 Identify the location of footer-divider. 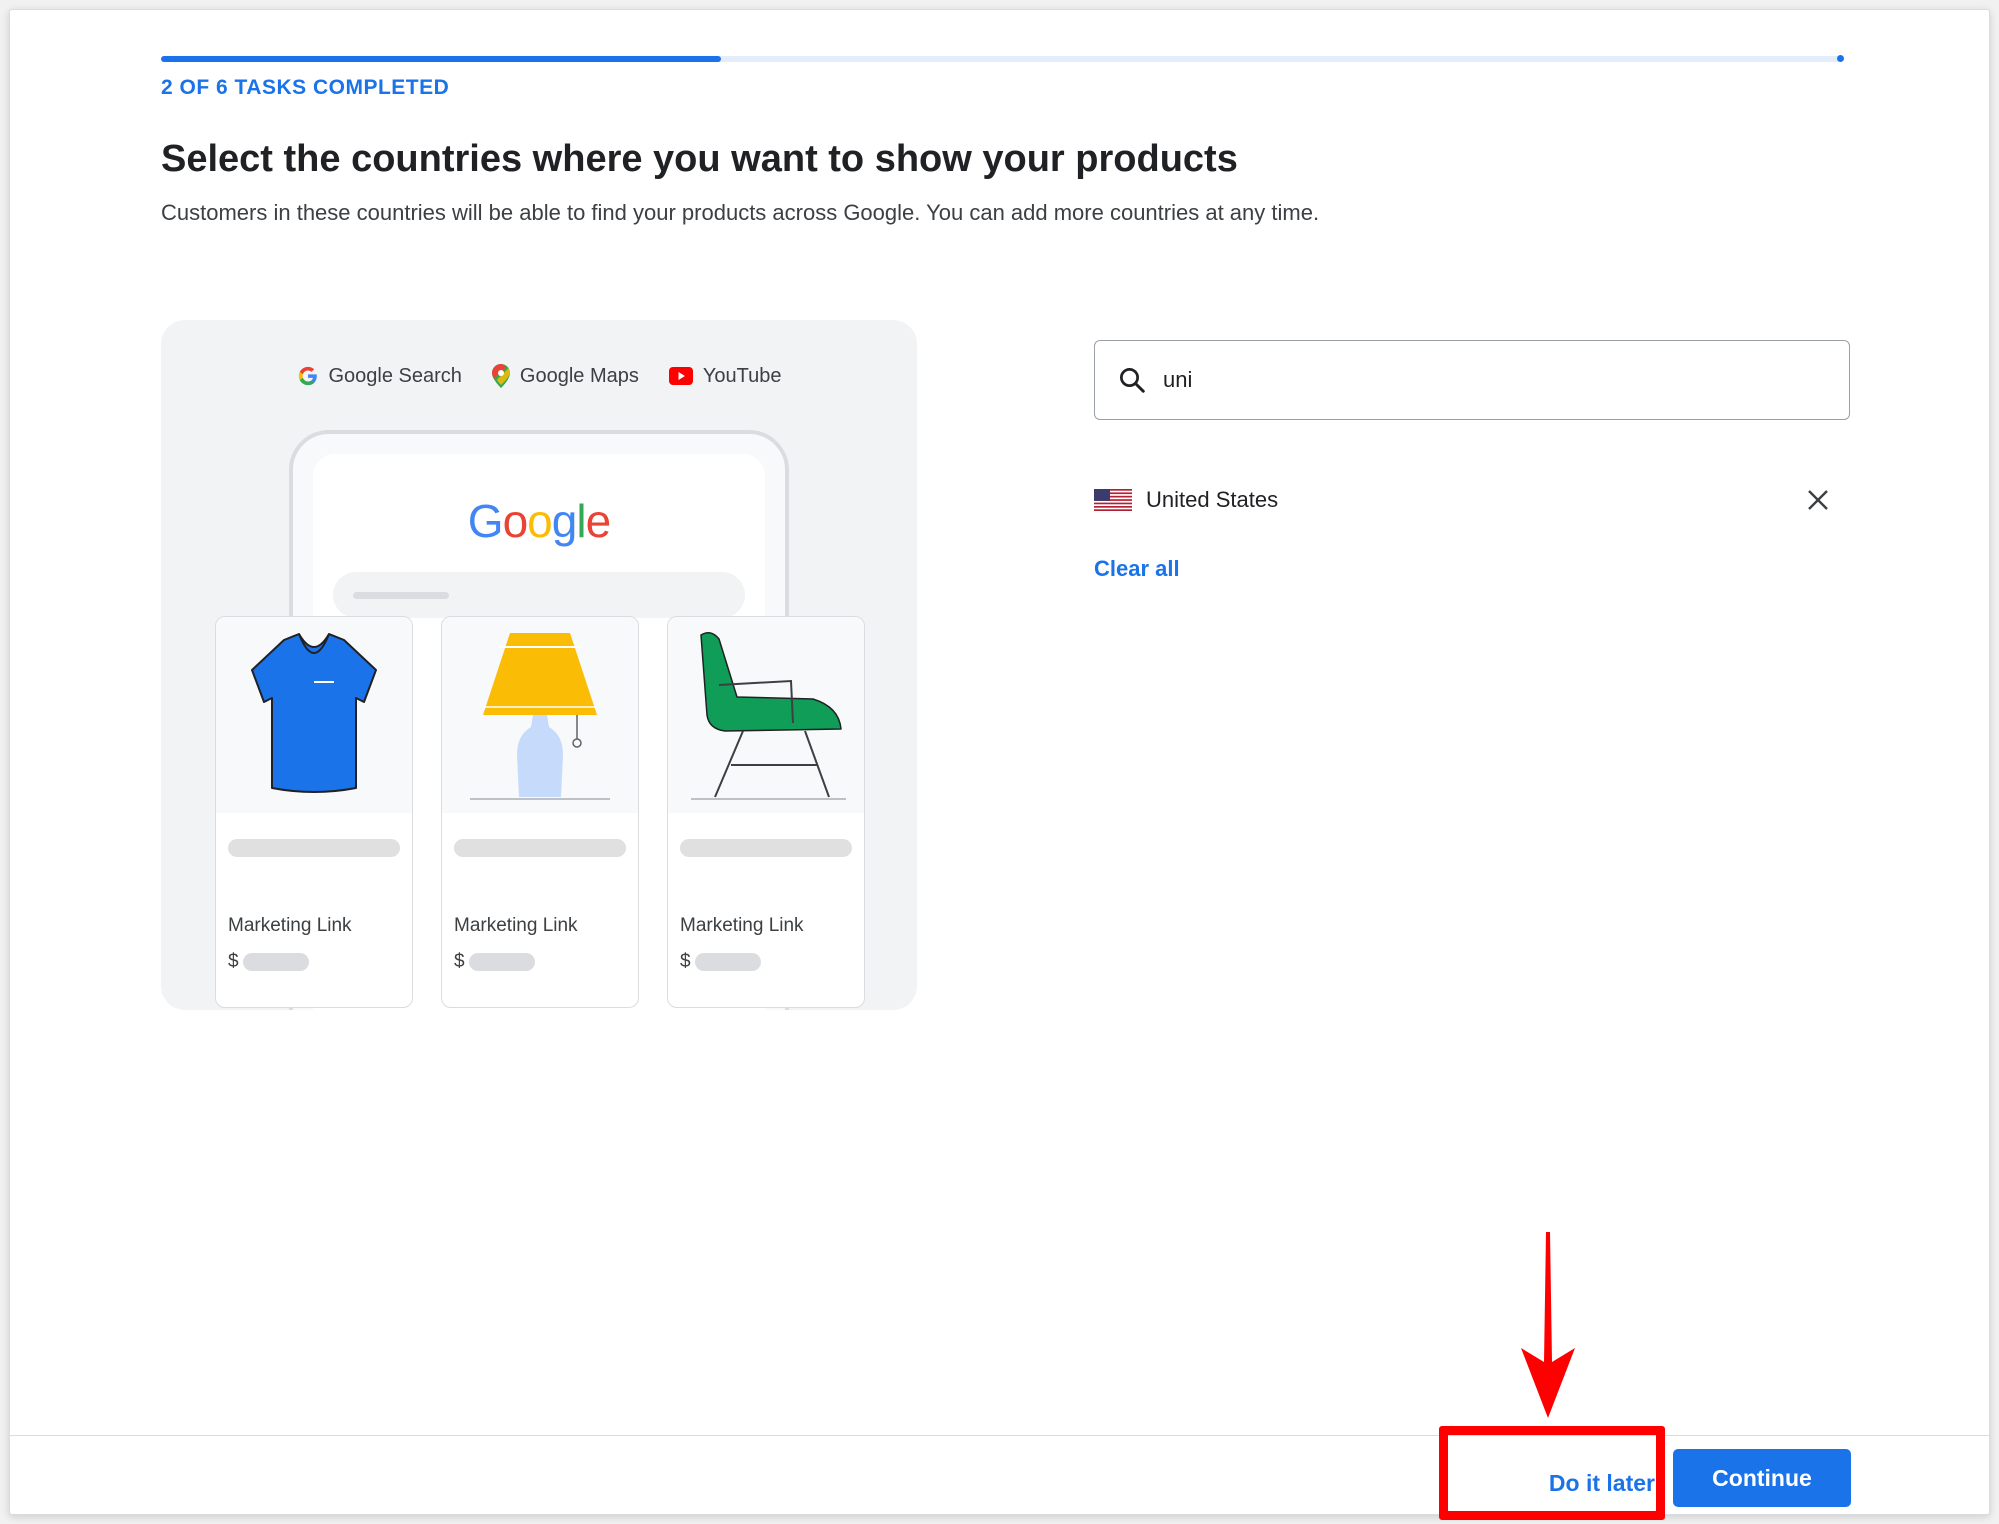
(999, 1435).